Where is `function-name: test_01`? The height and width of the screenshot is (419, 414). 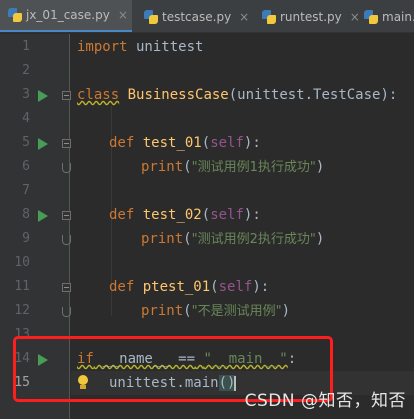 function-name: test_01 is located at coordinates (172, 143).